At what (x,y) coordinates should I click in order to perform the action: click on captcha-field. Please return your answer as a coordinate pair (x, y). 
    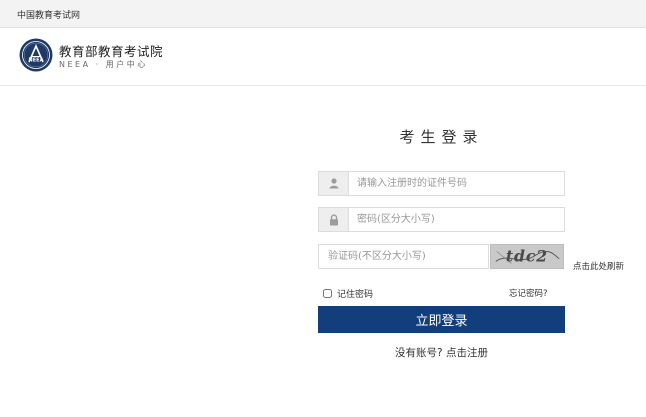
    Looking at the image, I should click on (403, 256).